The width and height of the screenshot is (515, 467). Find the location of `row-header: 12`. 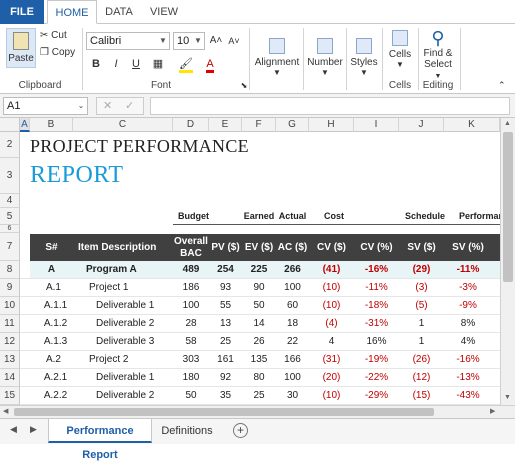

row-header: 12 is located at coordinates (10, 342).